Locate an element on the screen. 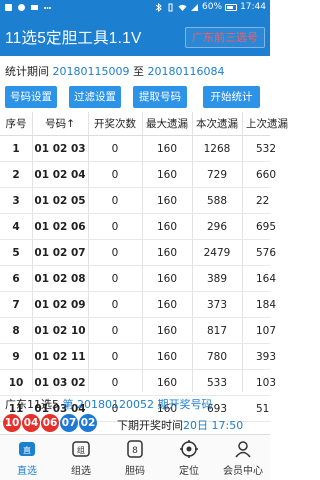  period-to: 至 is located at coordinates (138, 71).